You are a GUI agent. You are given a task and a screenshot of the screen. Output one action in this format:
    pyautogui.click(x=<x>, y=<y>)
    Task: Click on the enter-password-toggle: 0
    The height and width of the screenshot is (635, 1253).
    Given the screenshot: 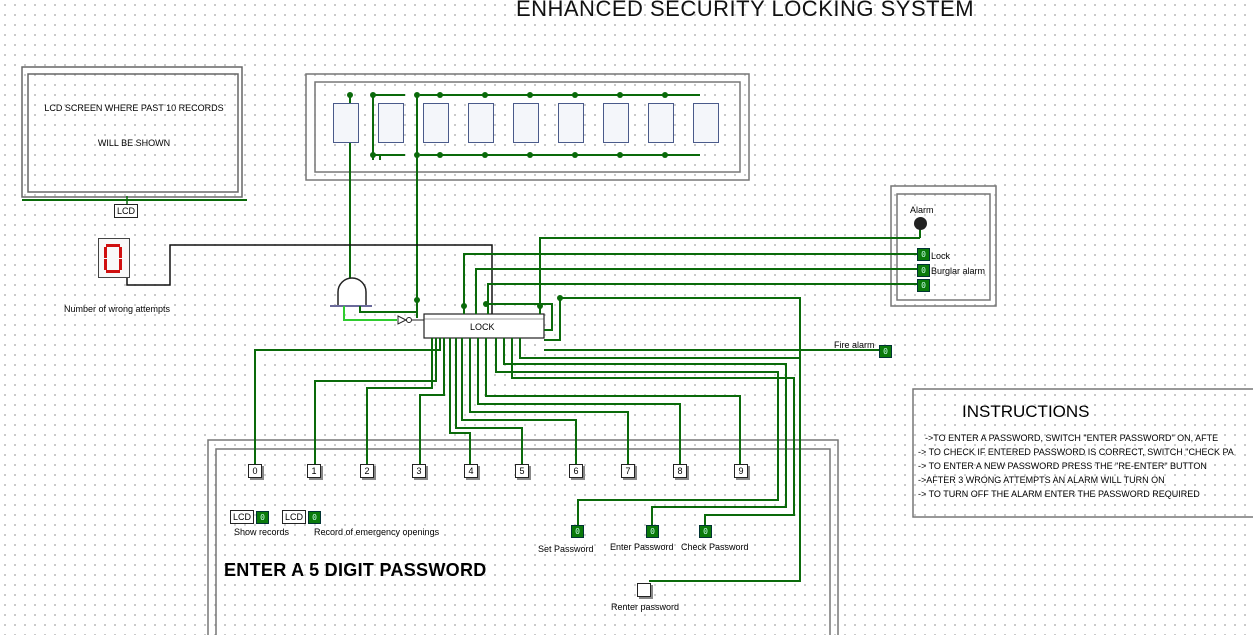 What is the action you would take?
    pyautogui.click(x=652, y=531)
    